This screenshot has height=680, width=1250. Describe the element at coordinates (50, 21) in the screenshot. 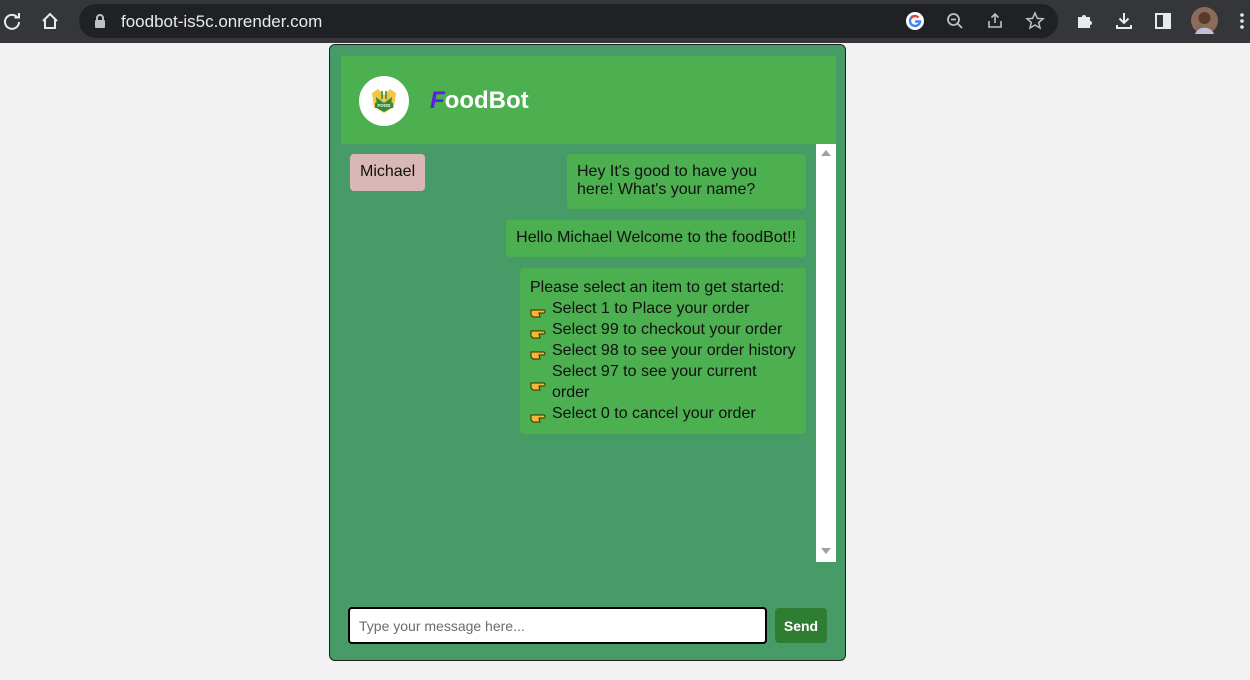

I see `home-icon` at that location.